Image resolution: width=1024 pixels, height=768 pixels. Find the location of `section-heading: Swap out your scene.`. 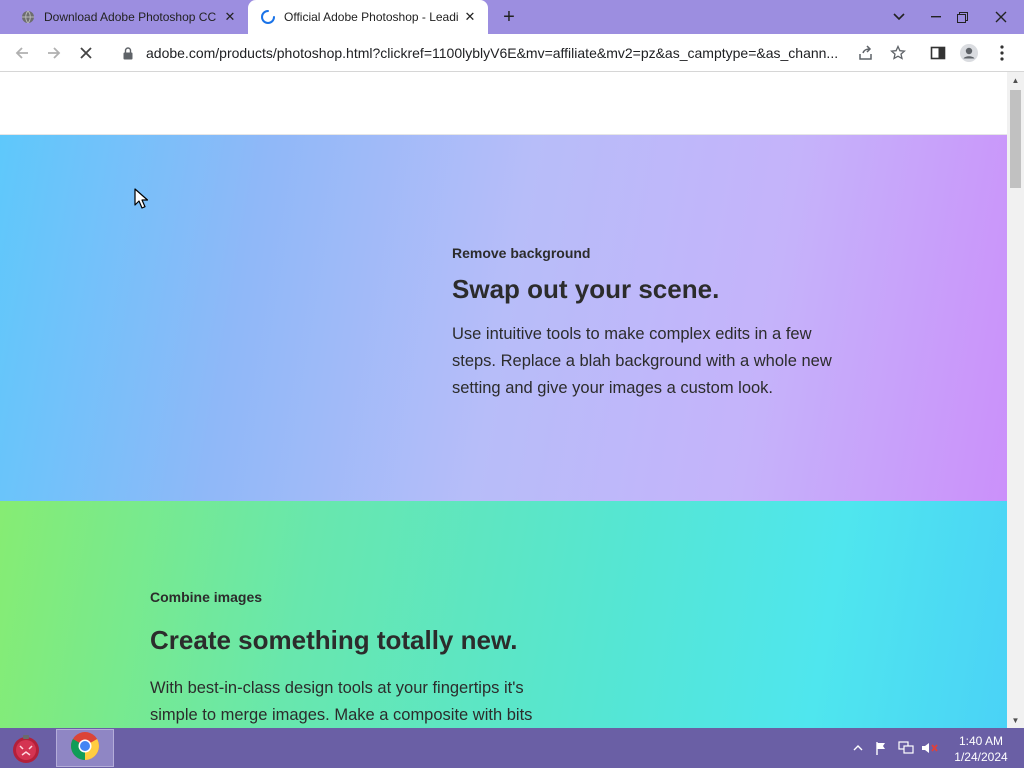

section-heading: Swap out your scene. is located at coordinates (586, 289).